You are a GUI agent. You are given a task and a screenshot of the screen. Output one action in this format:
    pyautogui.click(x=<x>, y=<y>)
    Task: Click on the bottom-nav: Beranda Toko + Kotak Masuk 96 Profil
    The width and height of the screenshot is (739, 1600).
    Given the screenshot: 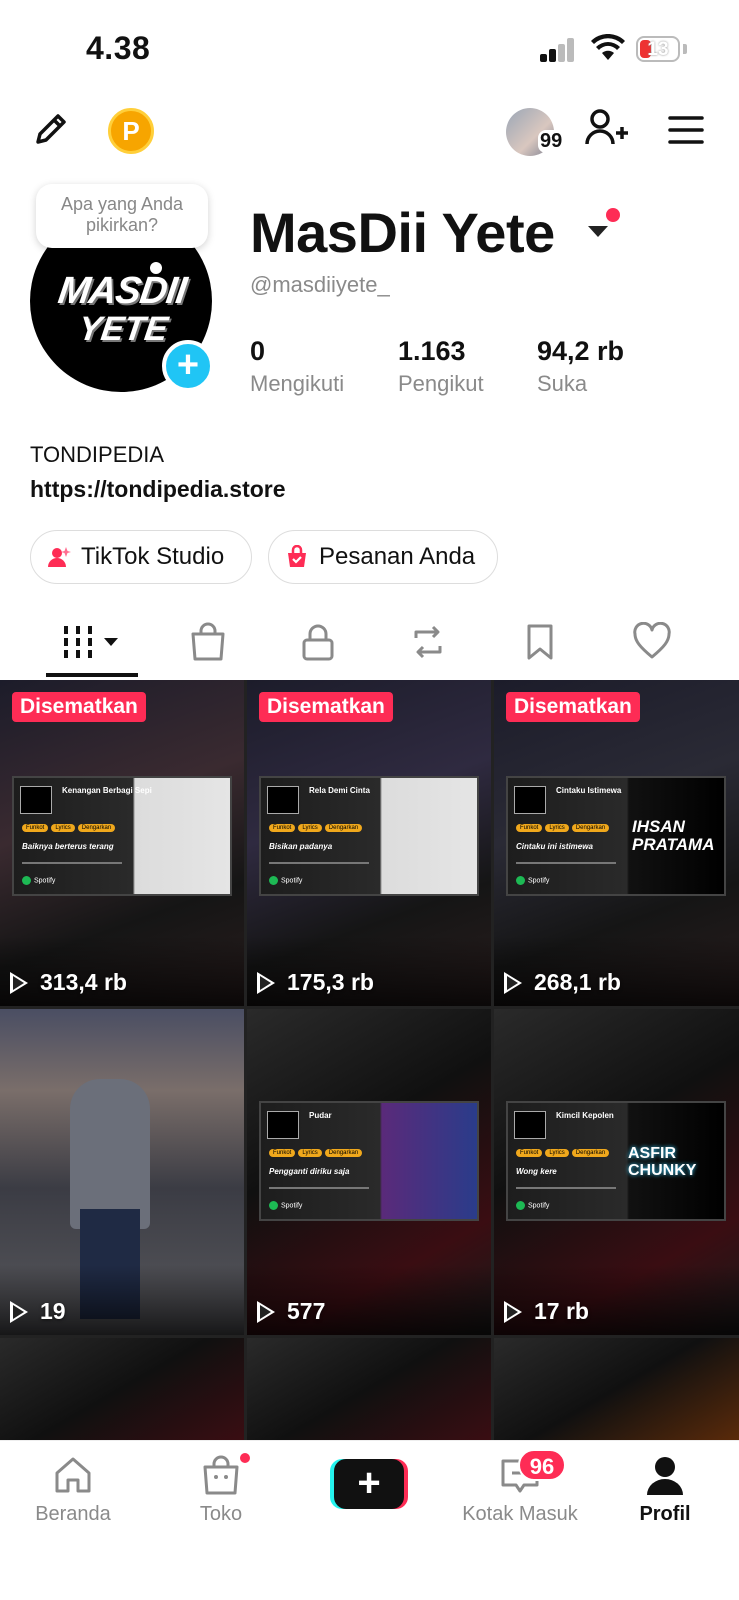 What is the action you would take?
    pyautogui.click(x=369, y=1520)
    